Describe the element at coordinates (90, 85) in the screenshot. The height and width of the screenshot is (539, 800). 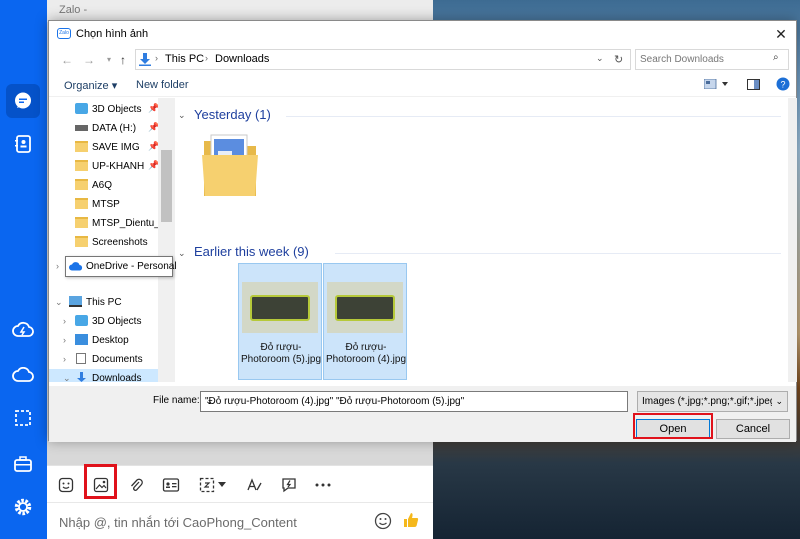
I see `organize-button: Organize ▾` at that location.